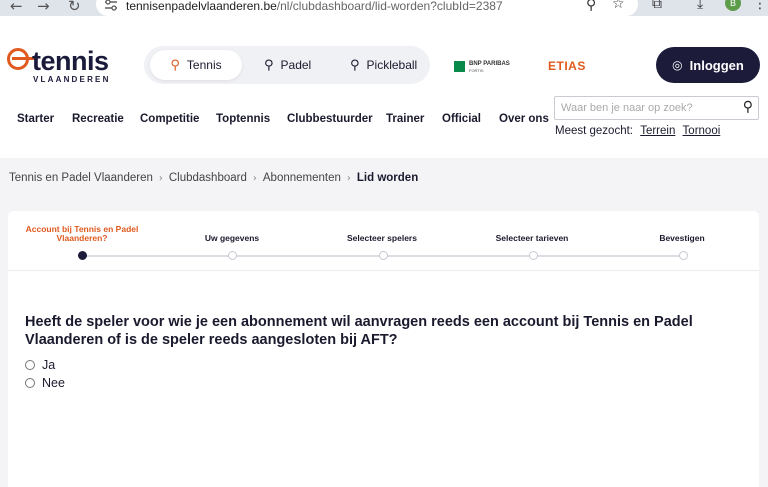  I want to click on sport-tab-pickleball: ⚲ Pickleball, so click(383, 65).